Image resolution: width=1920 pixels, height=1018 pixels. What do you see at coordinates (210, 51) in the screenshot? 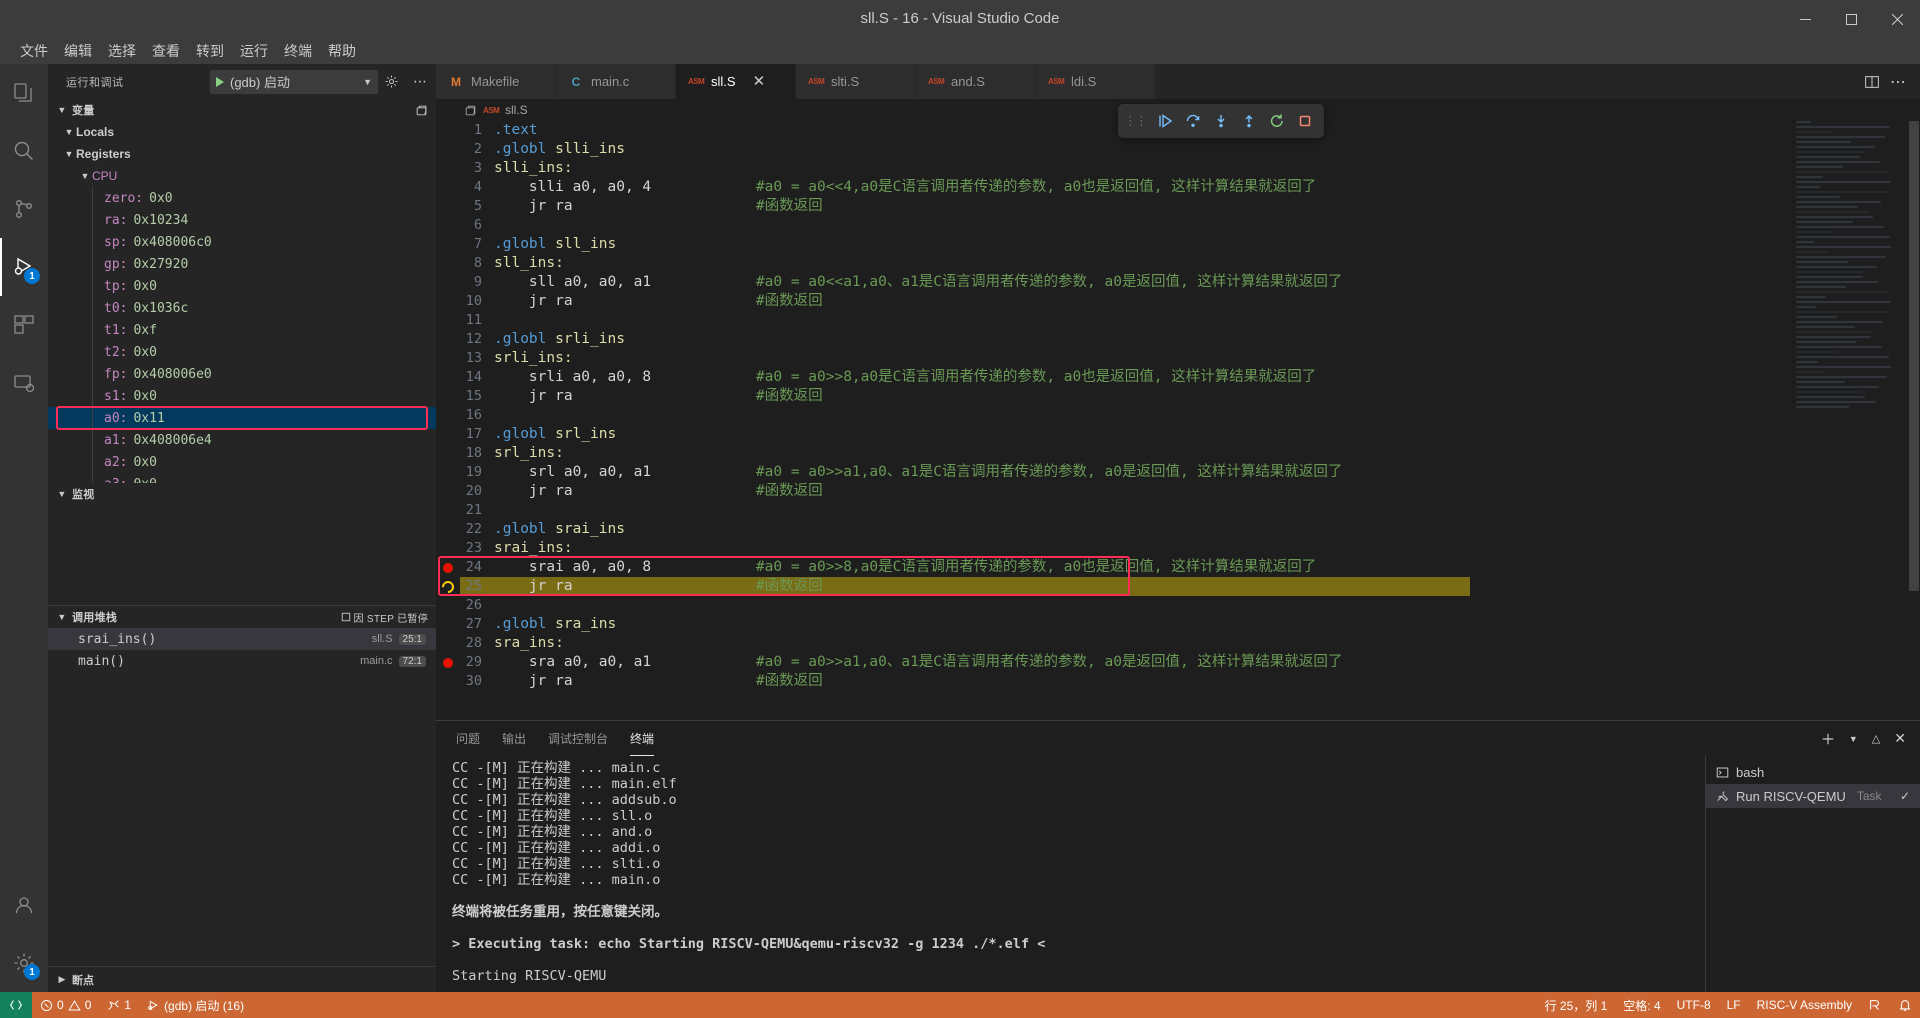
I see `menu-go: 转到` at bounding box center [210, 51].